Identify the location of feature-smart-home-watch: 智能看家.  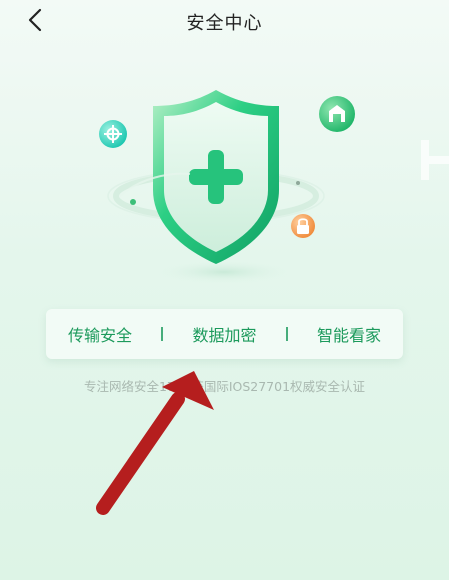
(349, 334).